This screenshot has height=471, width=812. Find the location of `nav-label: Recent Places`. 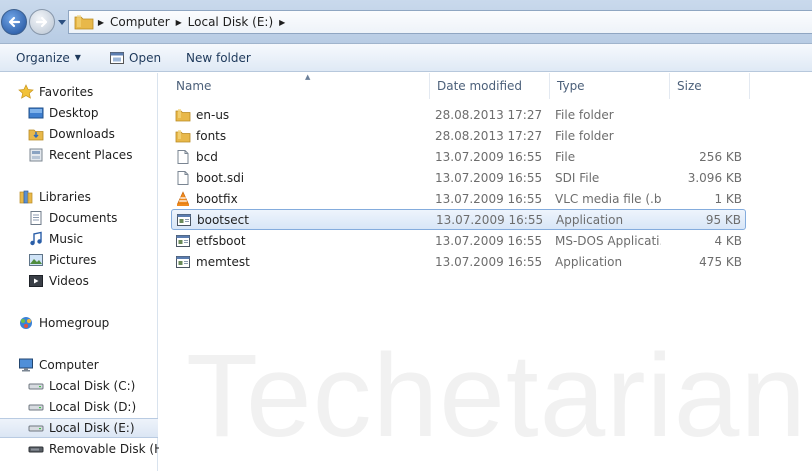

nav-label: Recent Places is located at coordinates (91, 155).